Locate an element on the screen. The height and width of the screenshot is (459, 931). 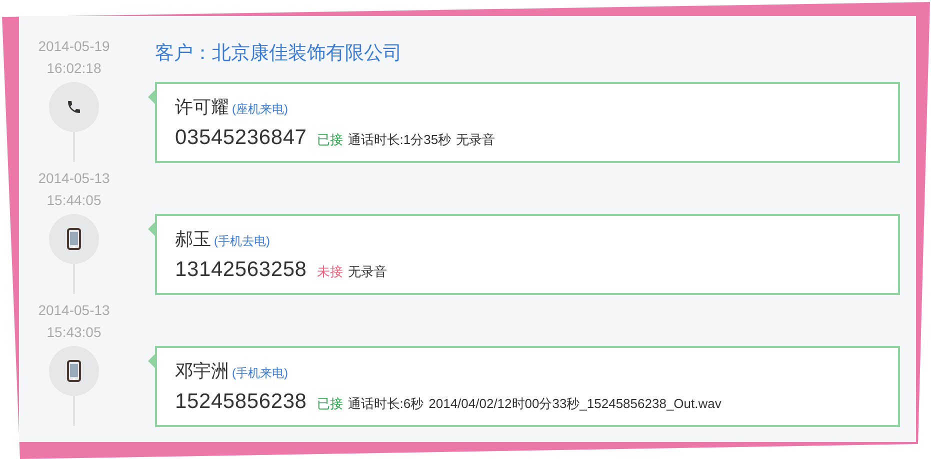
contact-name: 邓宇洲 is located at coordinates (202, 371).